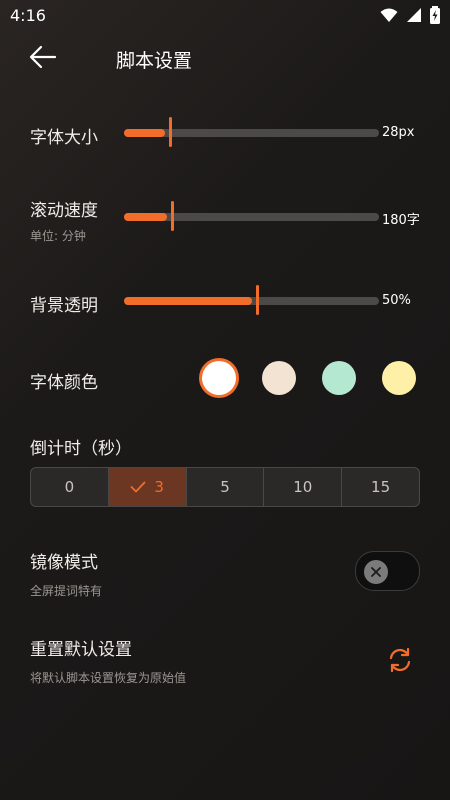  Describe the element at coordinates (64, 138) in the screenshot. I see `font-size-label: 字体大小` at that location.